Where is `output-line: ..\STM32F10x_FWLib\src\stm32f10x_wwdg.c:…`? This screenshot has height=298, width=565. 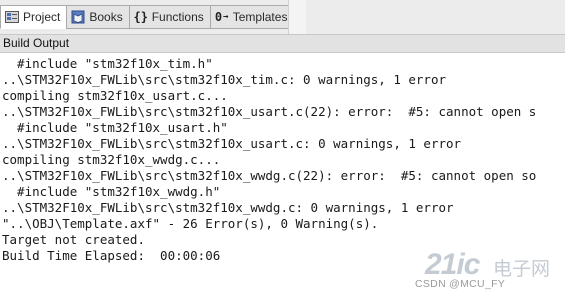 output-line: ..\STM32F10x_FWLib\src\stm32f10x_wwdg.c:… is located at coordinates (228, 207).